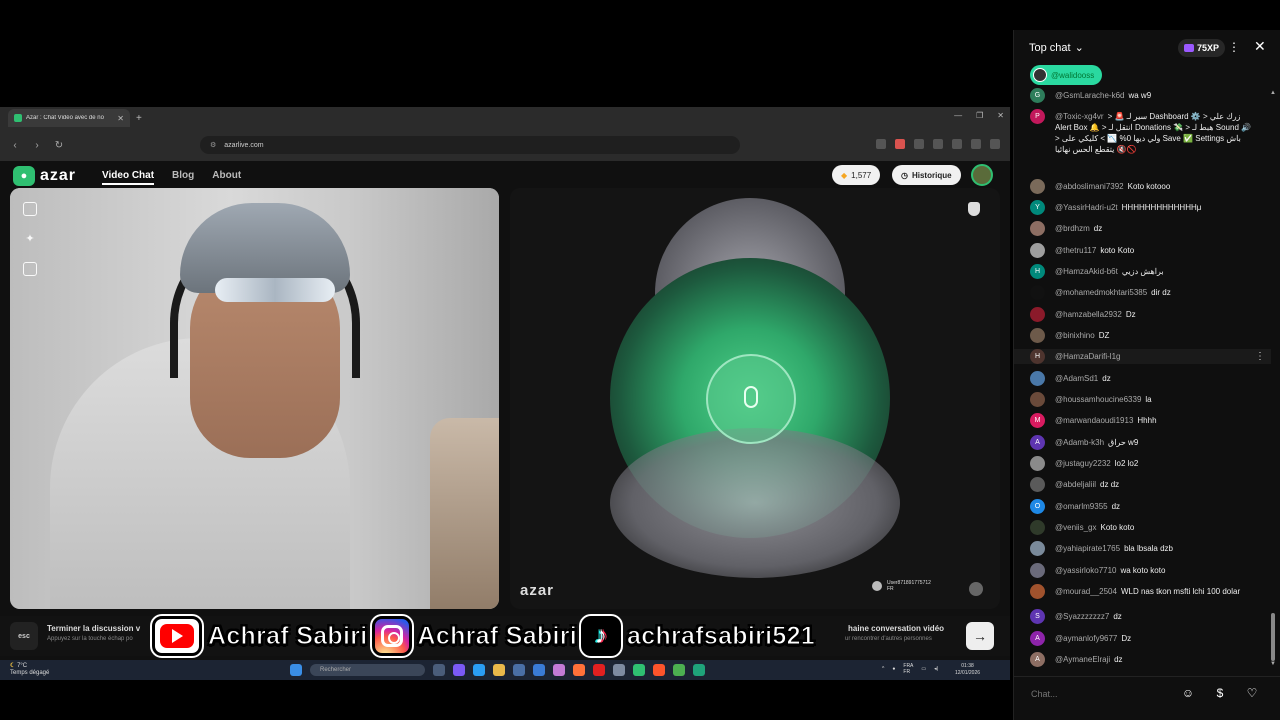  Describe the element at coordinates (958, 115) in the screenshot. I see `minimize-icon: —` at that location.